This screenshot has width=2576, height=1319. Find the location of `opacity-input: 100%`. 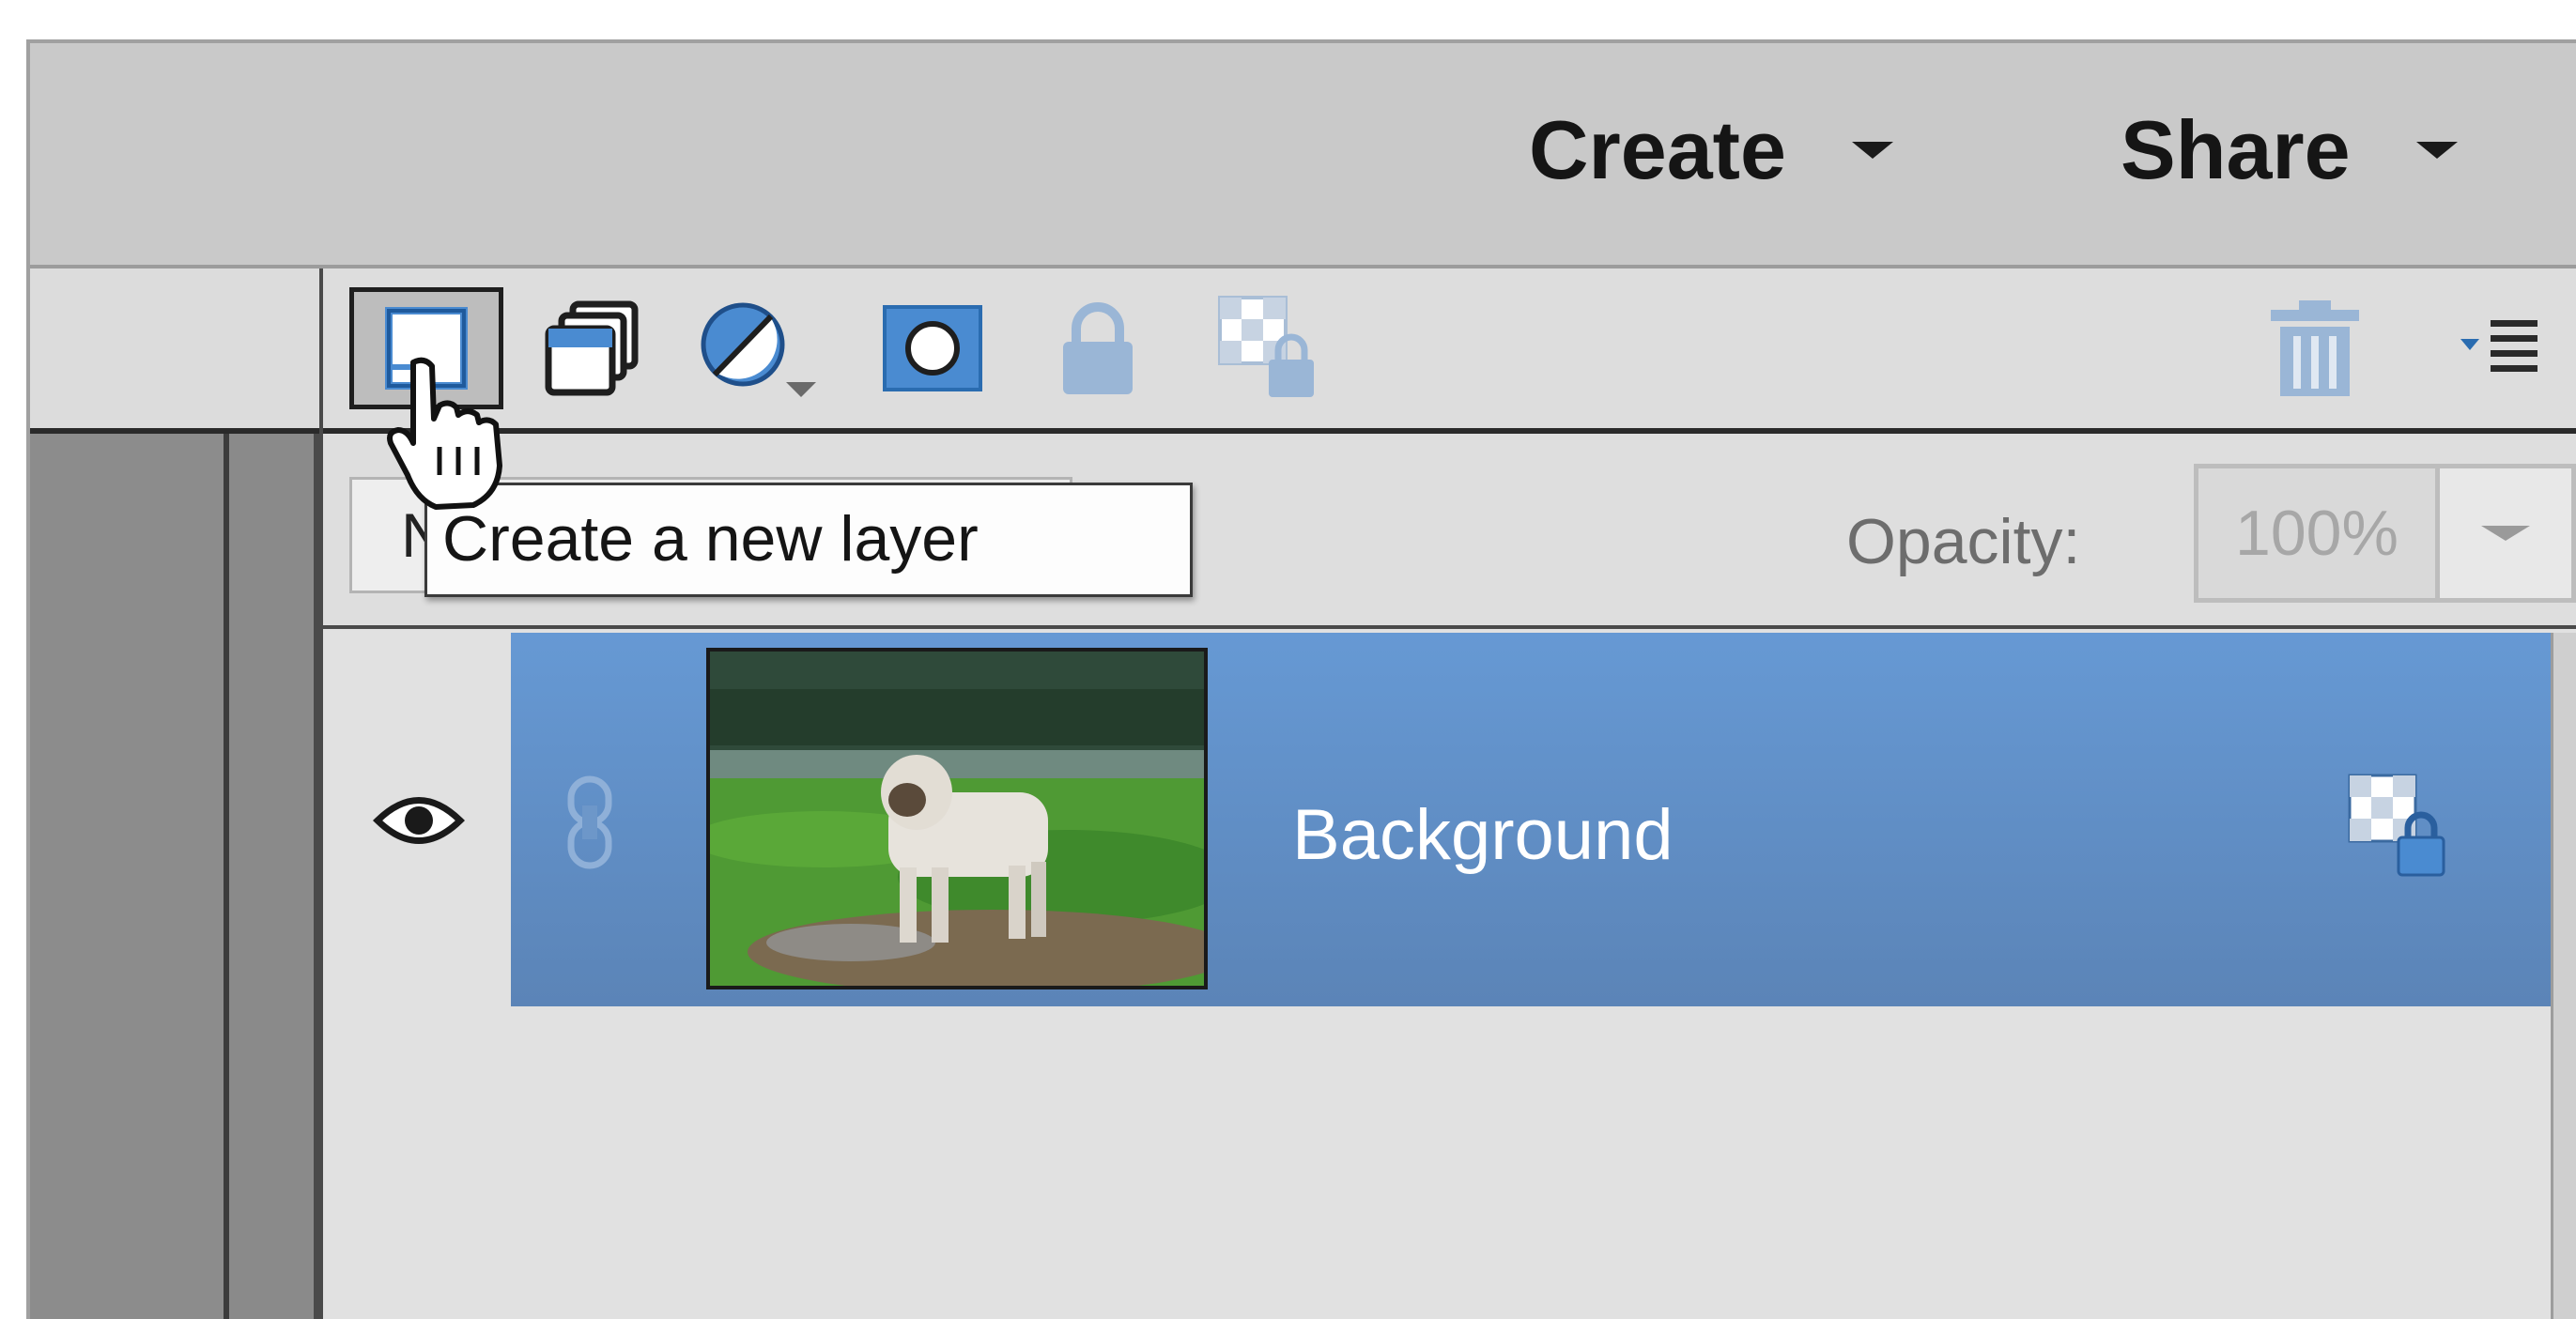

opacity-input: 100% is located at coordinates (2317, 533).